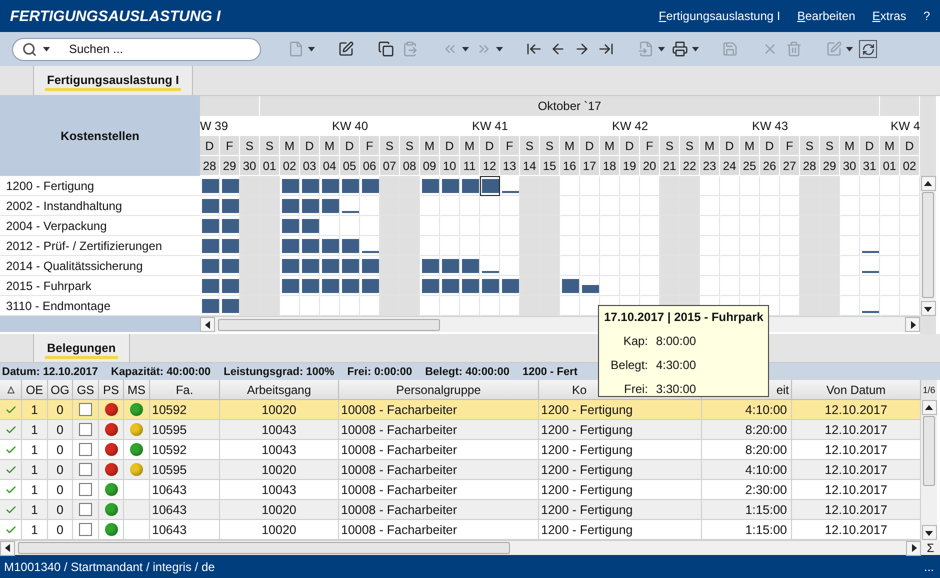 This screenshot has height=578, width=940. Describe the element at coordinates (590, 166) in the screenshot. I see `date-header: 17` at that location.